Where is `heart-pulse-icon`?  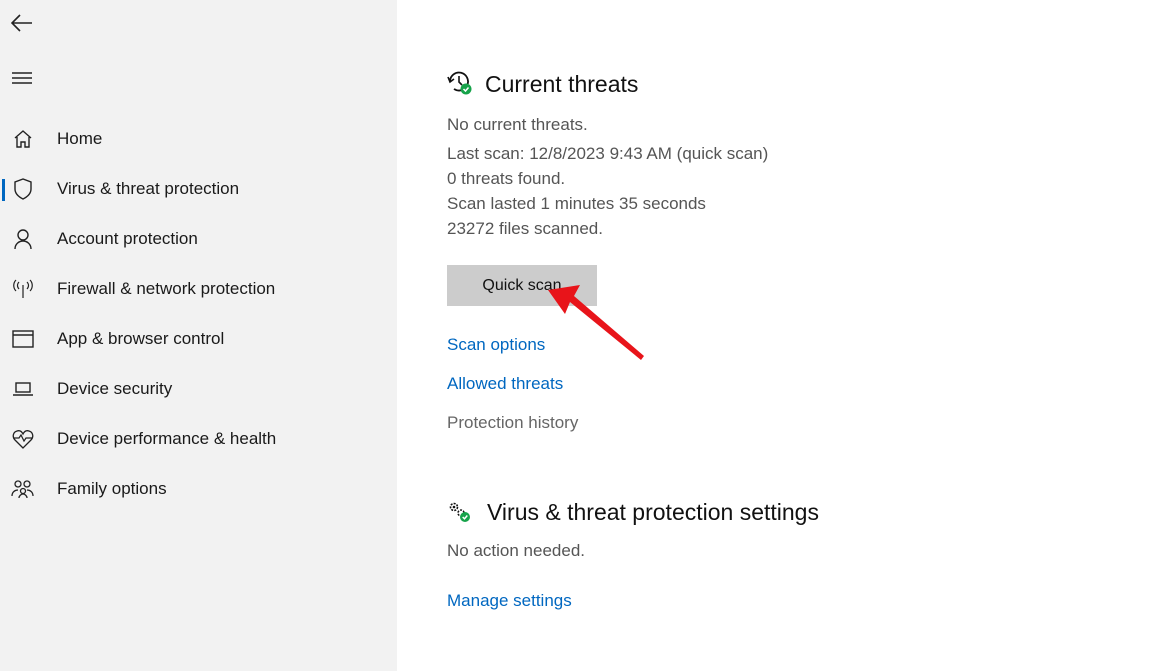 heart-pulse-icon is located at coordinates (23, 439).